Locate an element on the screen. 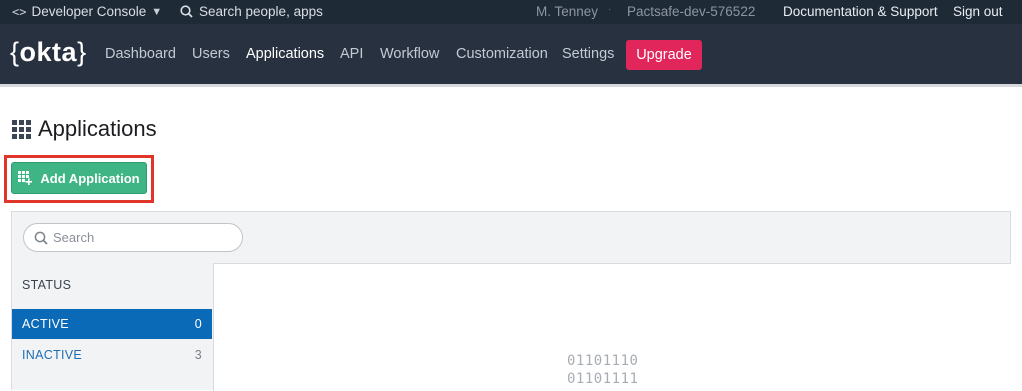 This screenshot has width=1022, height=391. okta-logo: {okta} is located at coordinates (48, 52).